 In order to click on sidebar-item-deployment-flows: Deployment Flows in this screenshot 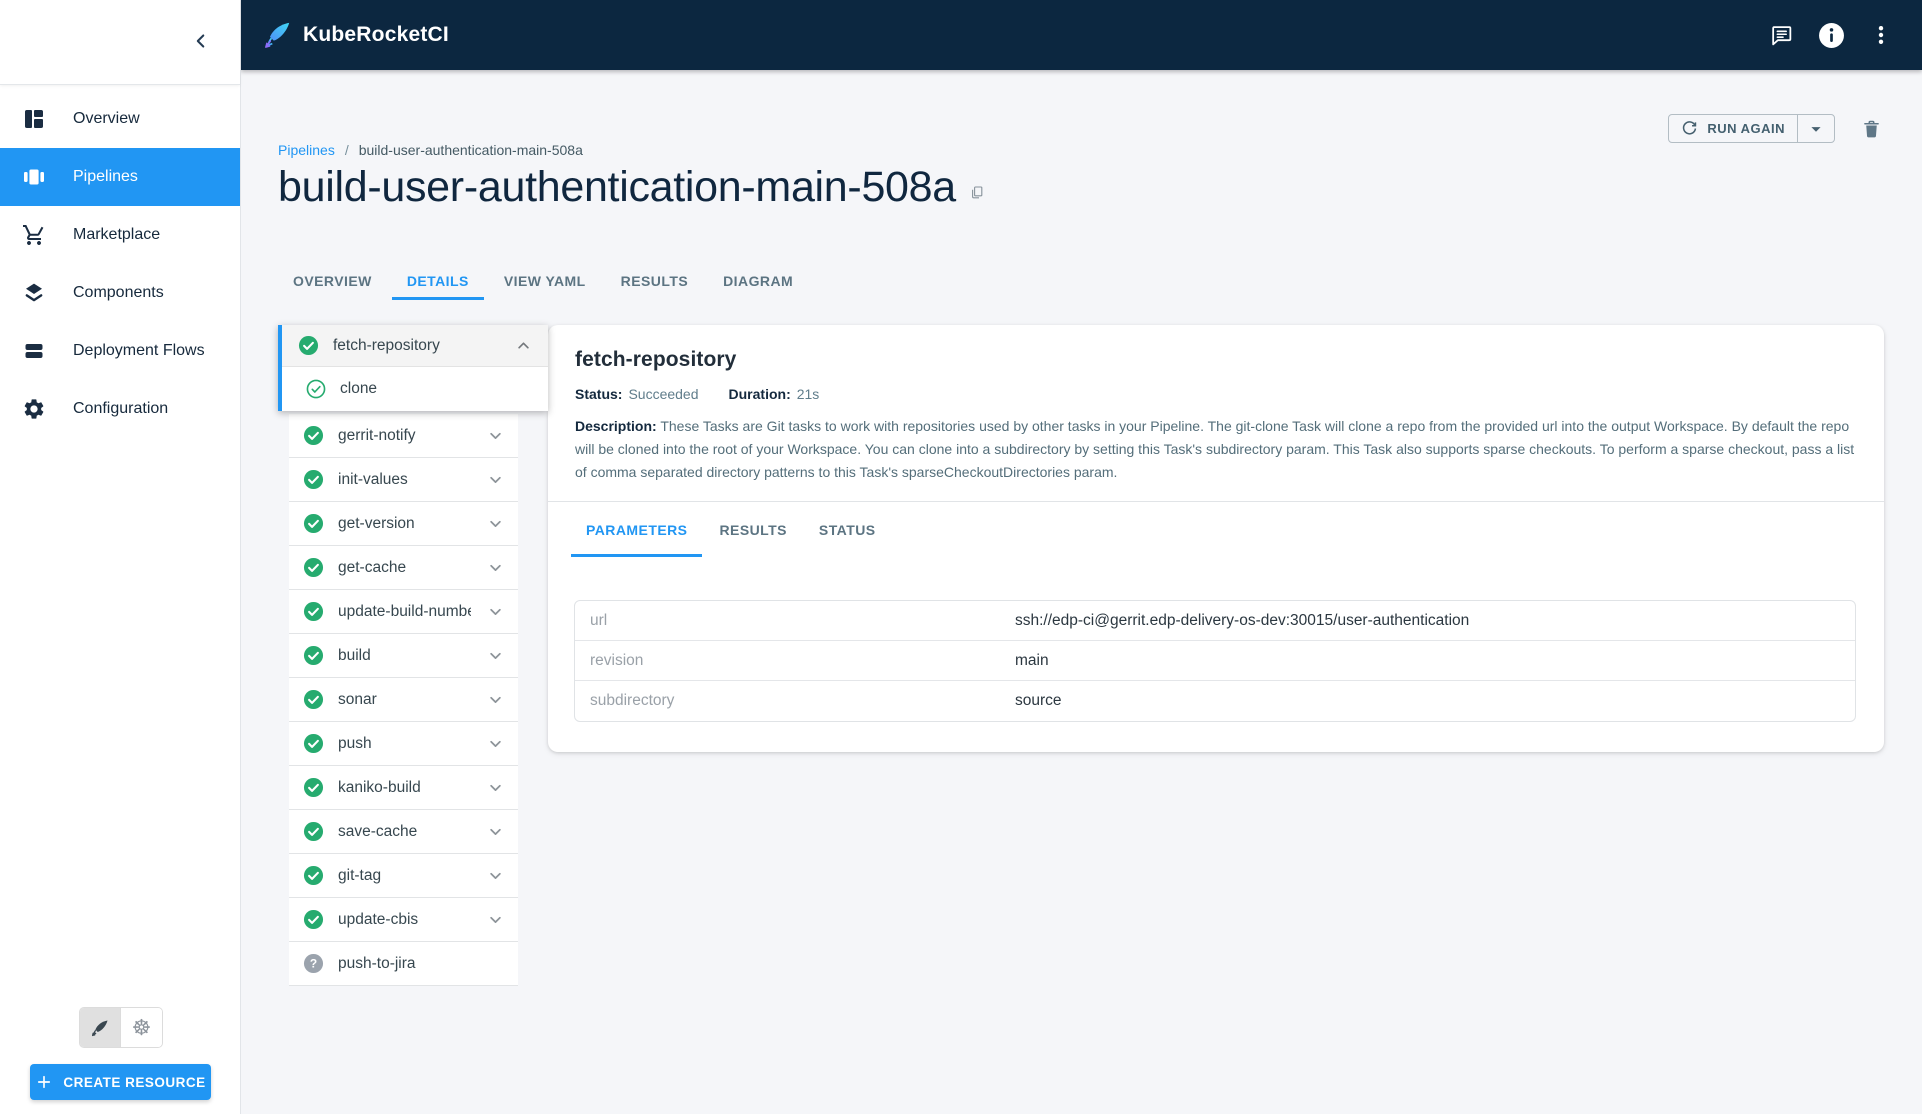, I will do `click(120, 351)`.